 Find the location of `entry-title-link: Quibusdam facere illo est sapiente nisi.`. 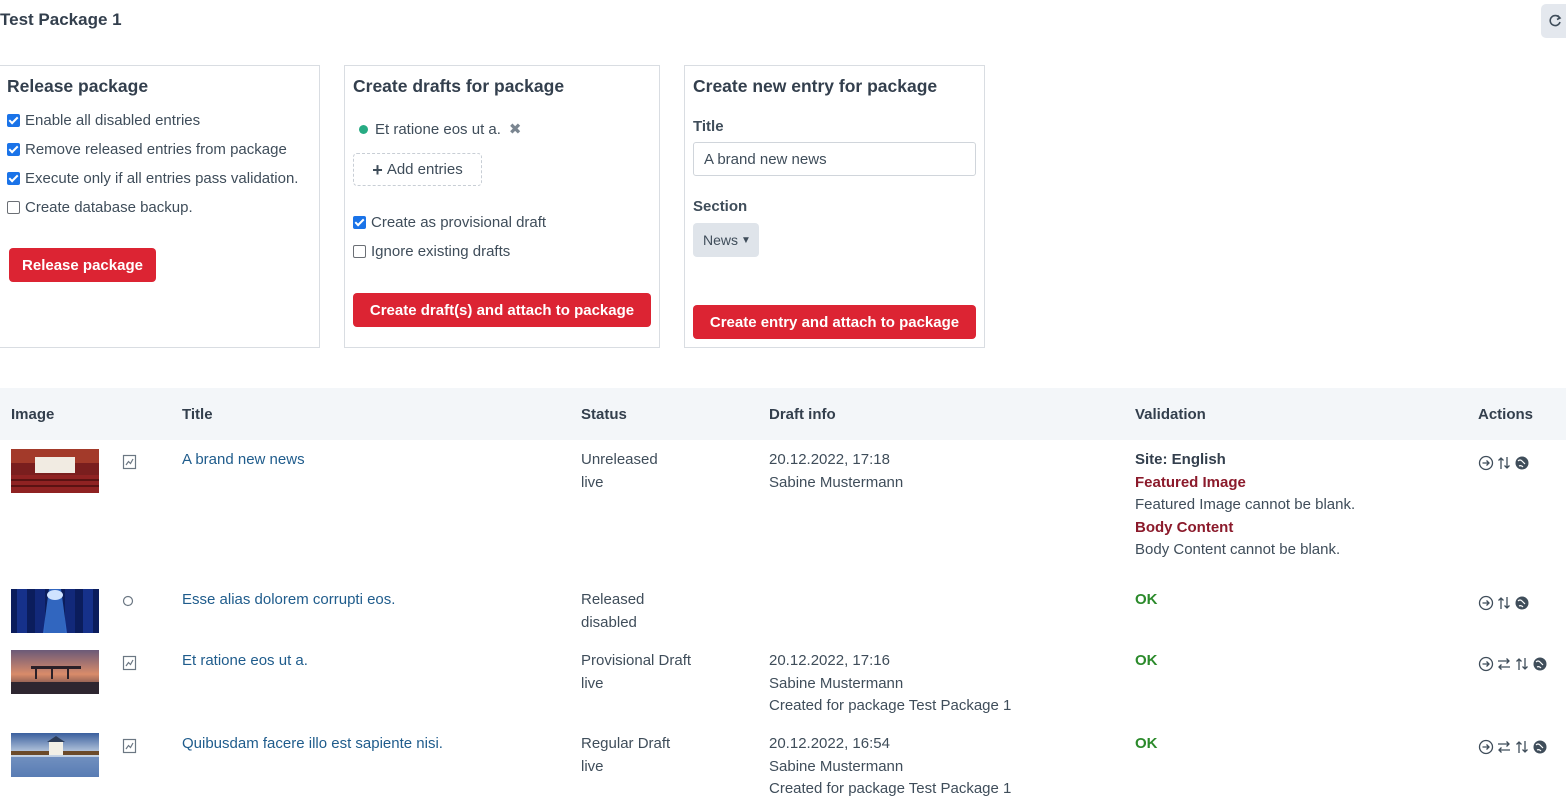

entry-title-link: Quibusdam facere illo est sapiente nisi. is located at coordinates (312, 743).